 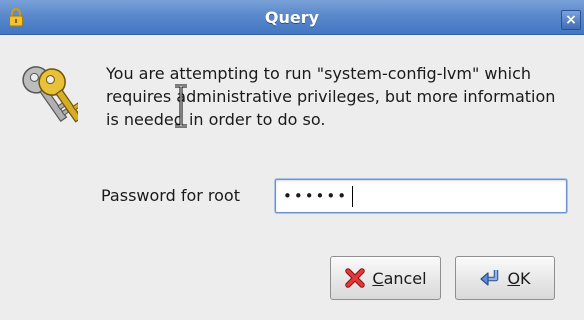 I want to click on title-bar: Query ×, so click(x=292, y=17).